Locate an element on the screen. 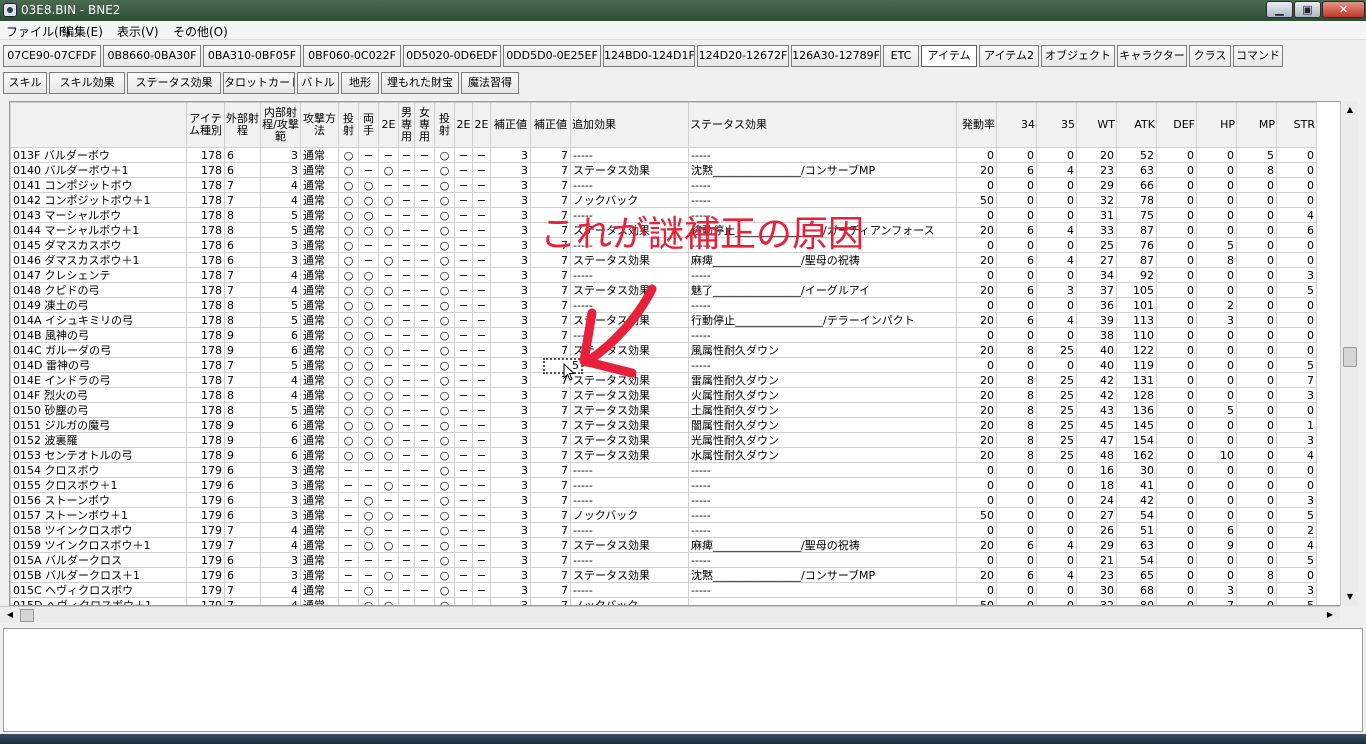  table-cell: 014B 風神の弓 is located at coordinates (98, 335).